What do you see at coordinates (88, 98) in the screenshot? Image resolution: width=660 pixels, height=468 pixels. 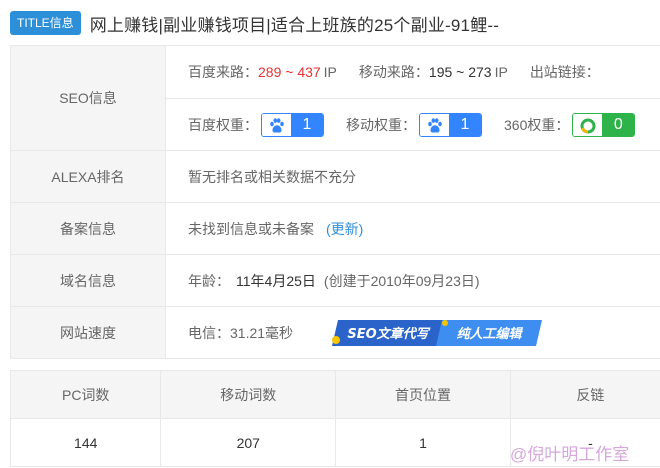 I see `seo-label: SEO信息` at bounding box center [88, 98].